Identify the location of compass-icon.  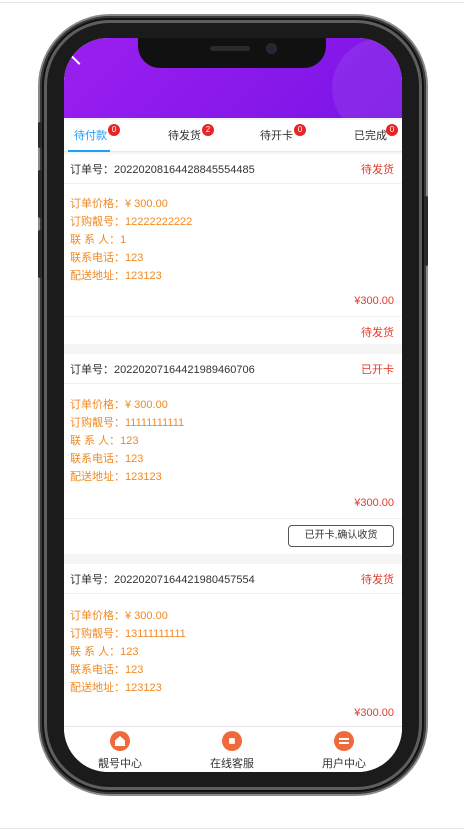
(232, 741).